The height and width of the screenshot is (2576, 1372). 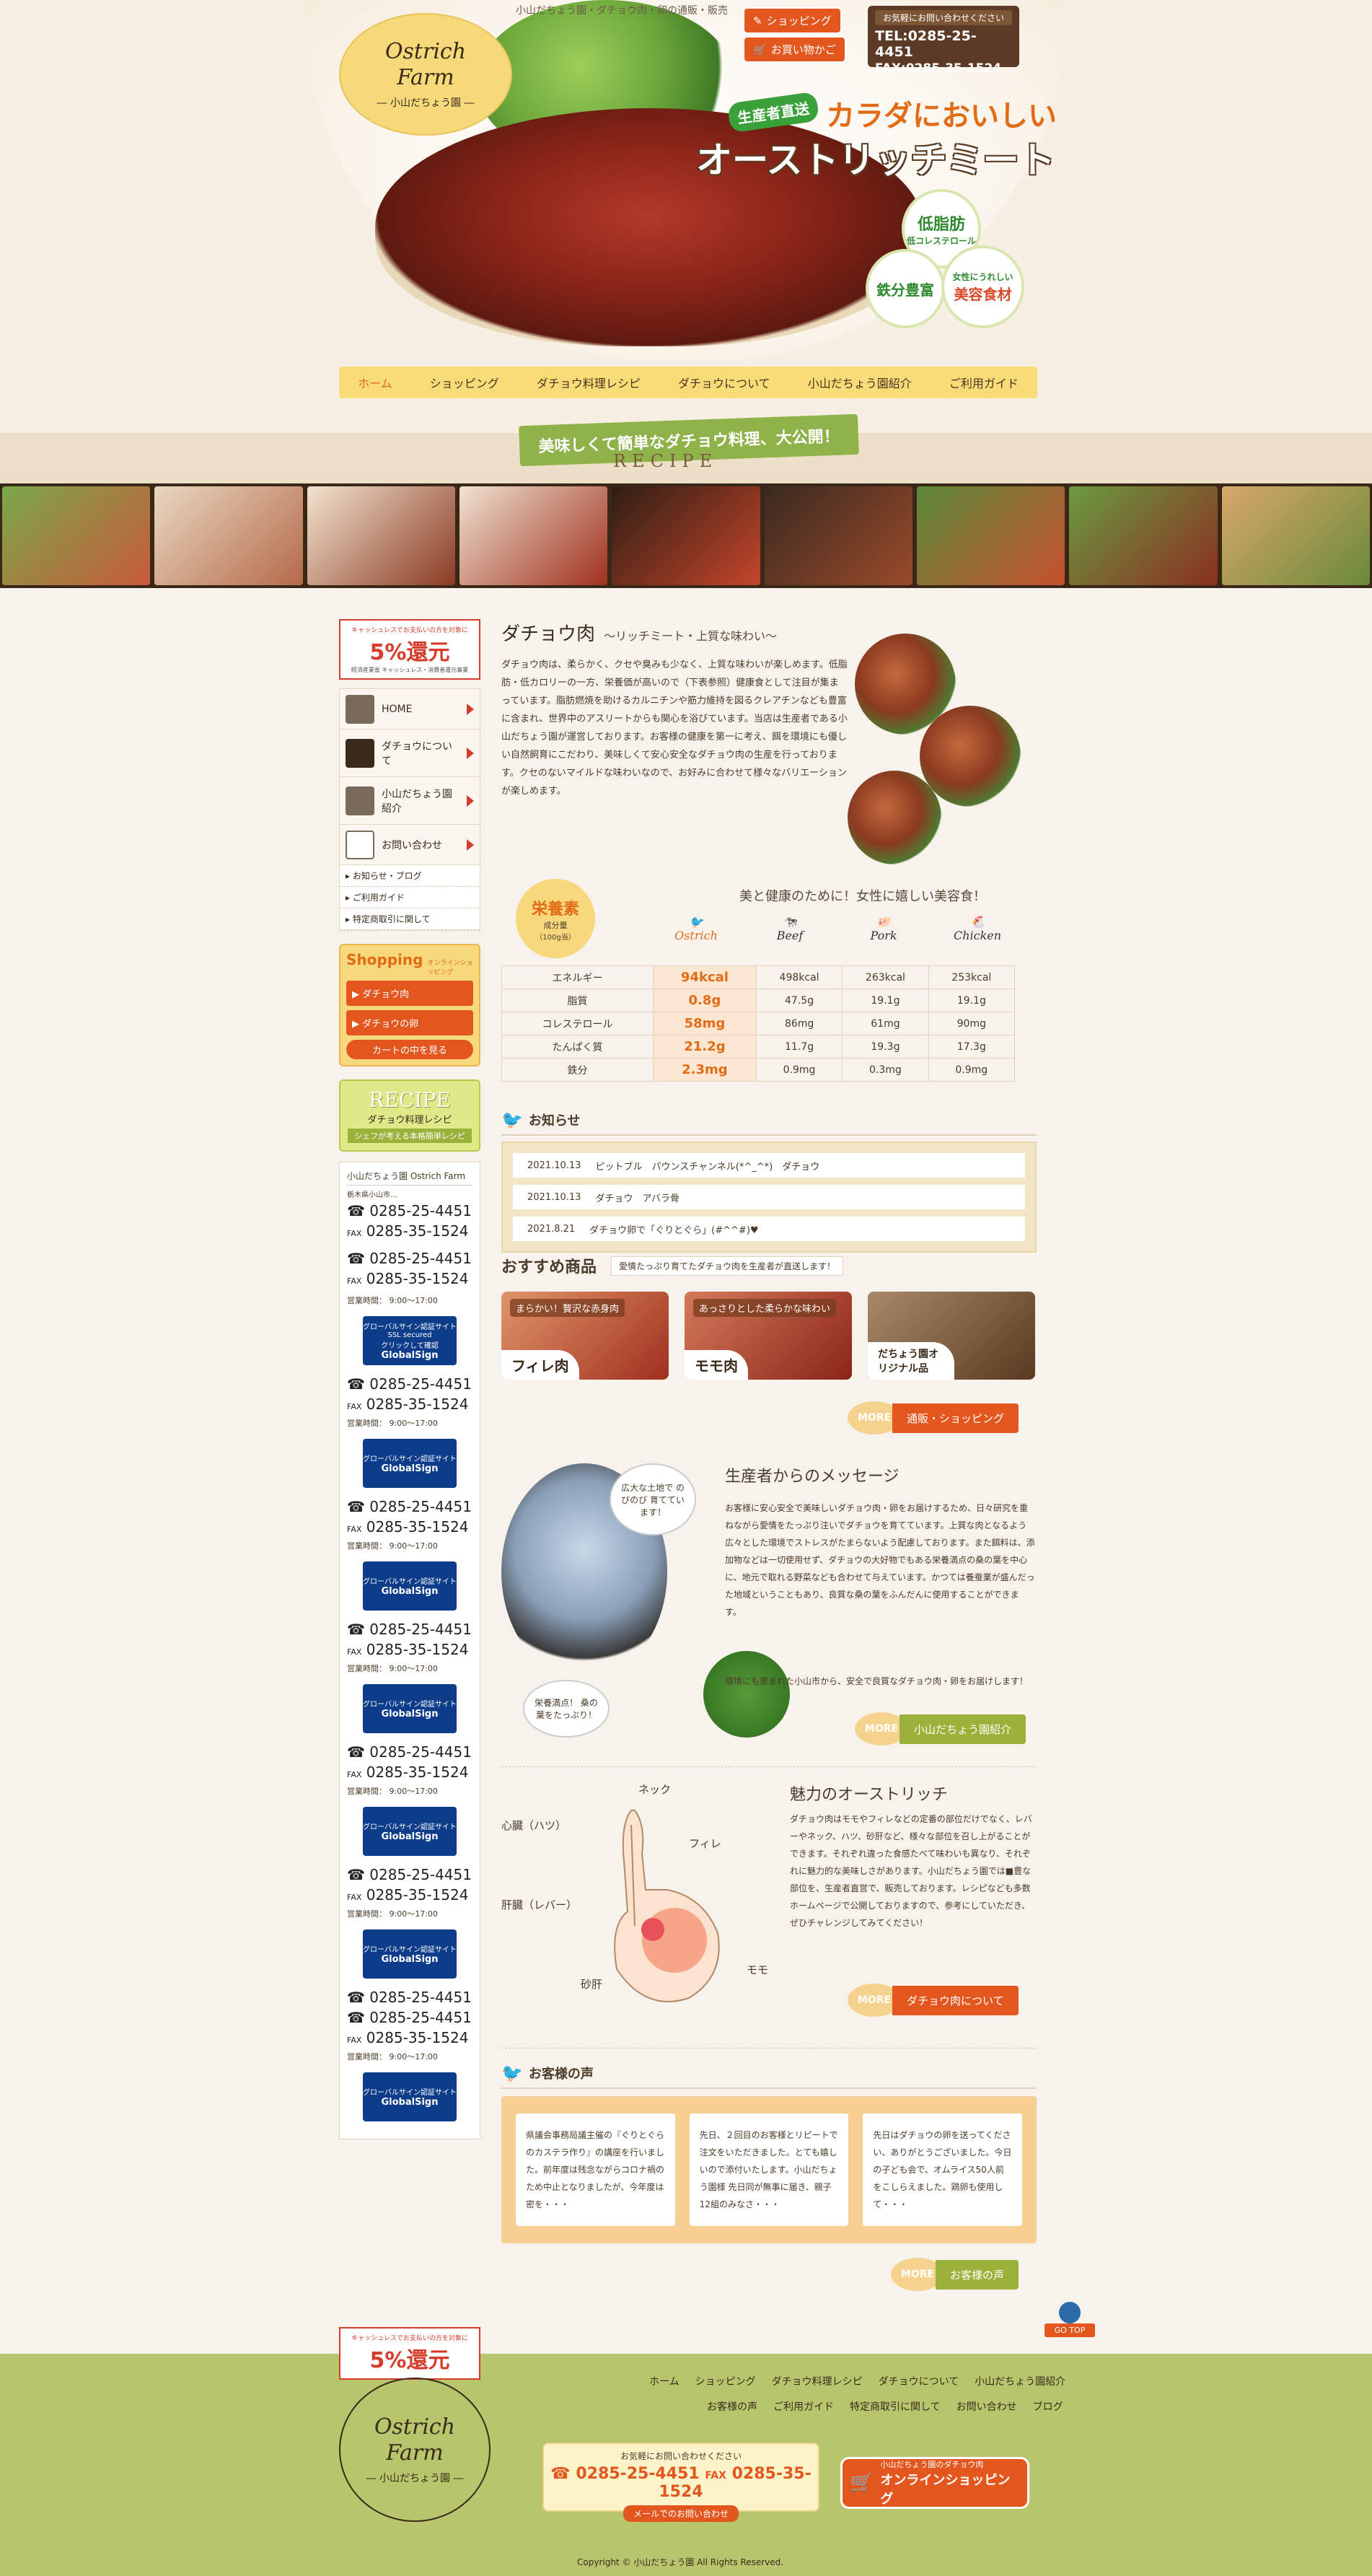 I want to click on product-original: だちょう園オリジナル品, so click(x=951, y=1336).